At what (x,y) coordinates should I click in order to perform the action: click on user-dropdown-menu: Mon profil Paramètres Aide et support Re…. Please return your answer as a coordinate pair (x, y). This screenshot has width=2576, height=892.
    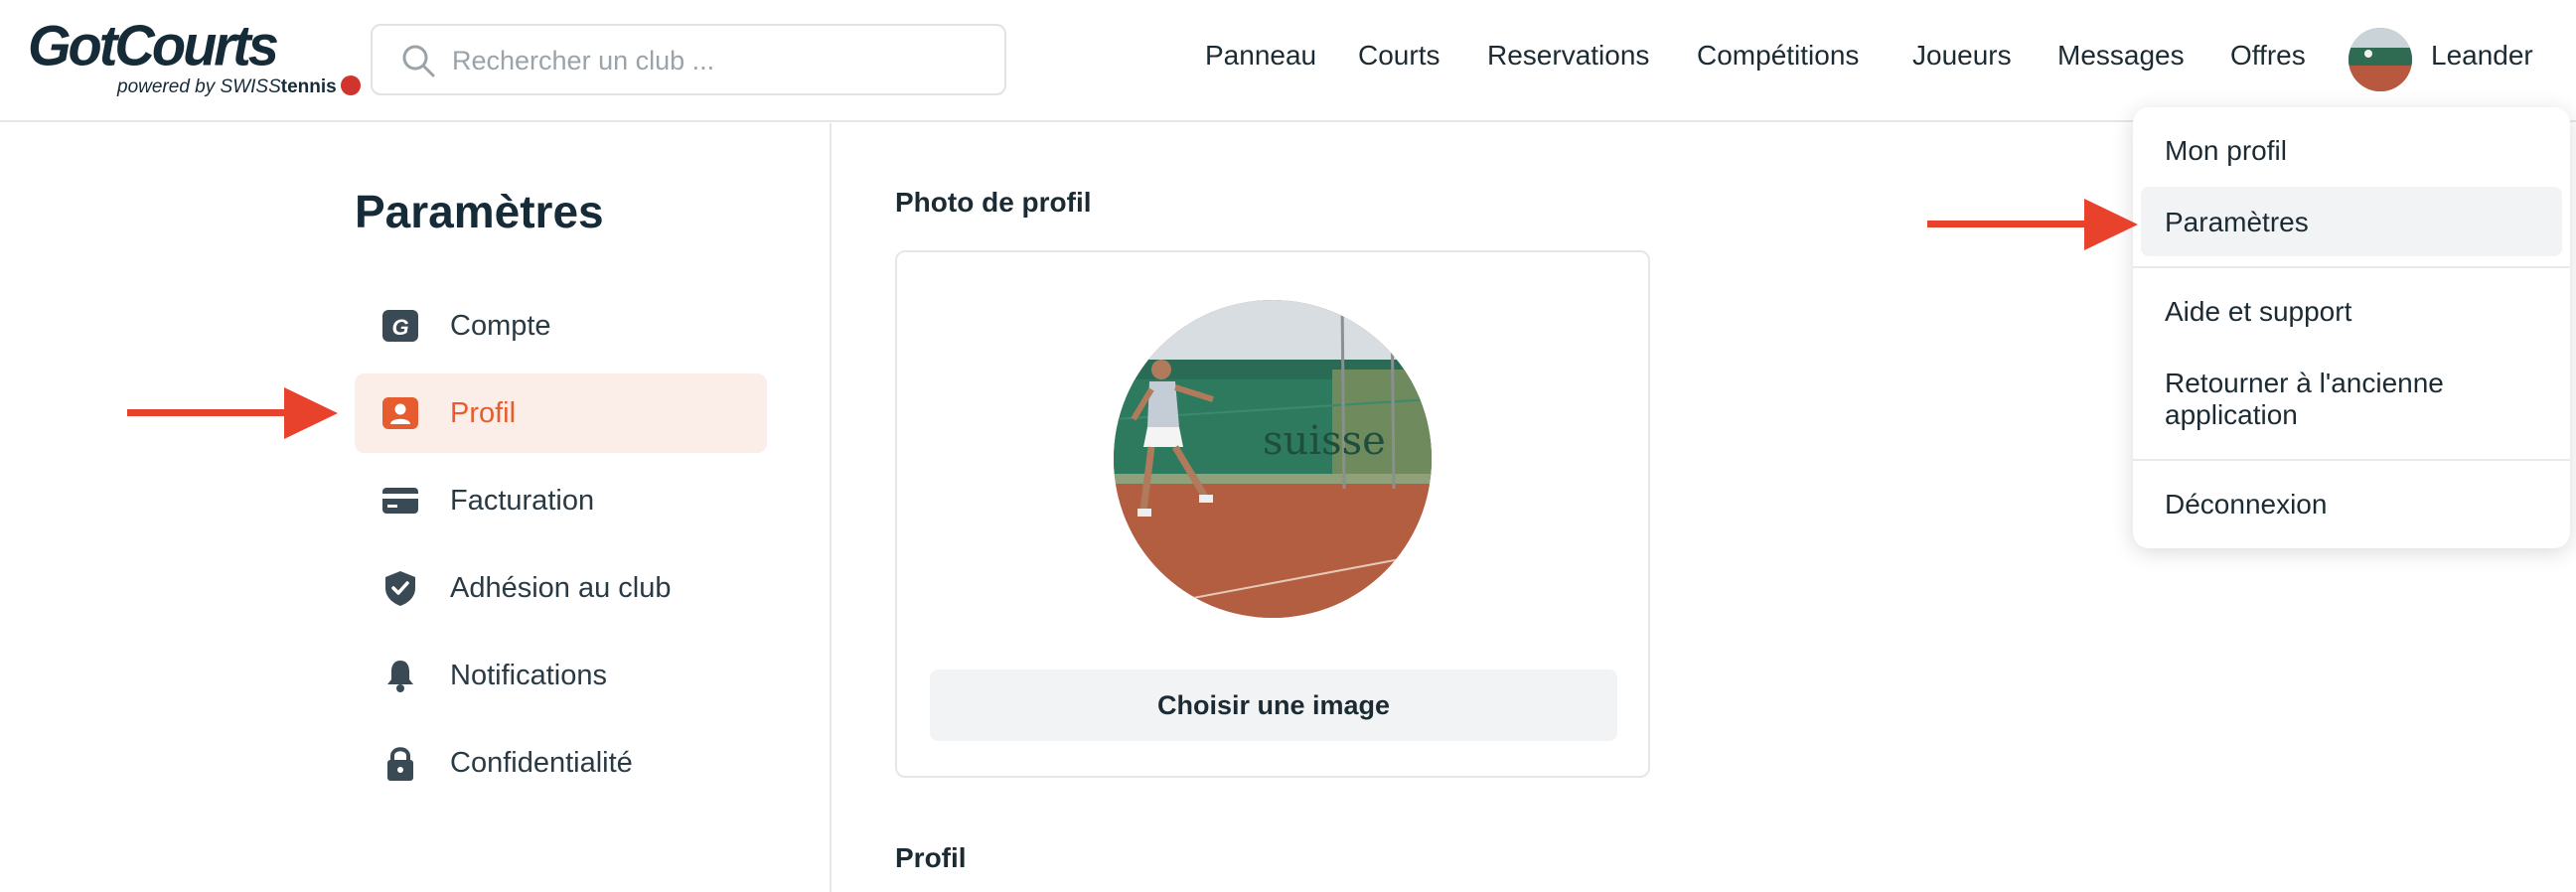
    Looking at the image, I should click on (2351, 327).